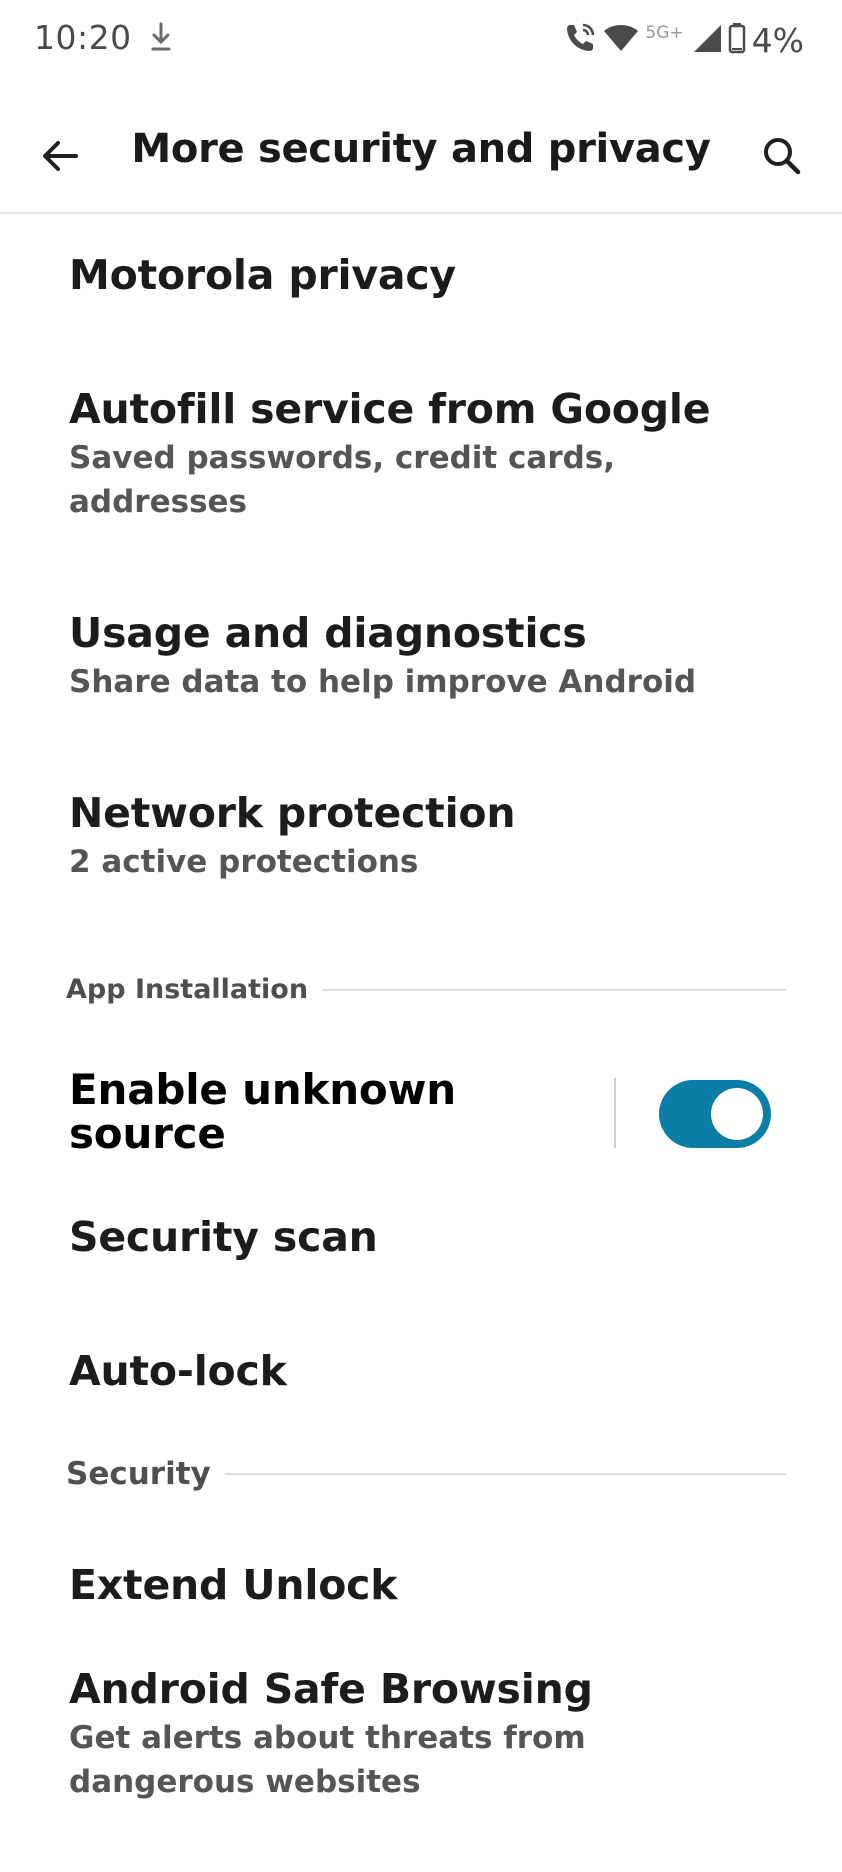 This screenshot has width=842, height=1872. I want to click on item-title: Motorola privacy, so click(262, 275).